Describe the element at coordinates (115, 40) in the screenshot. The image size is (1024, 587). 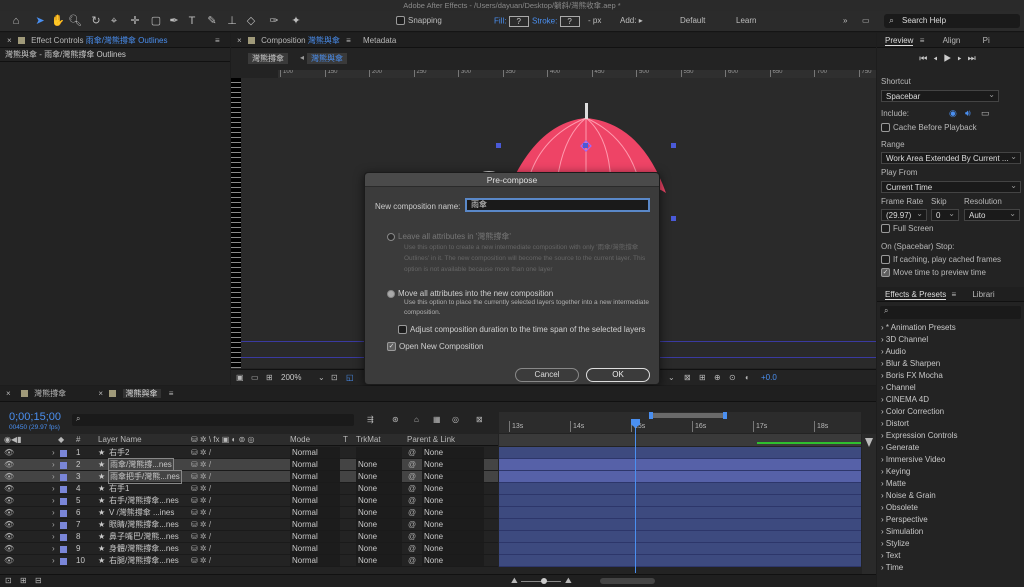
I see `effect-controls-tab: × Effect Controls 雨傘/灣熊撐傘 Outlines ≡` at that location.